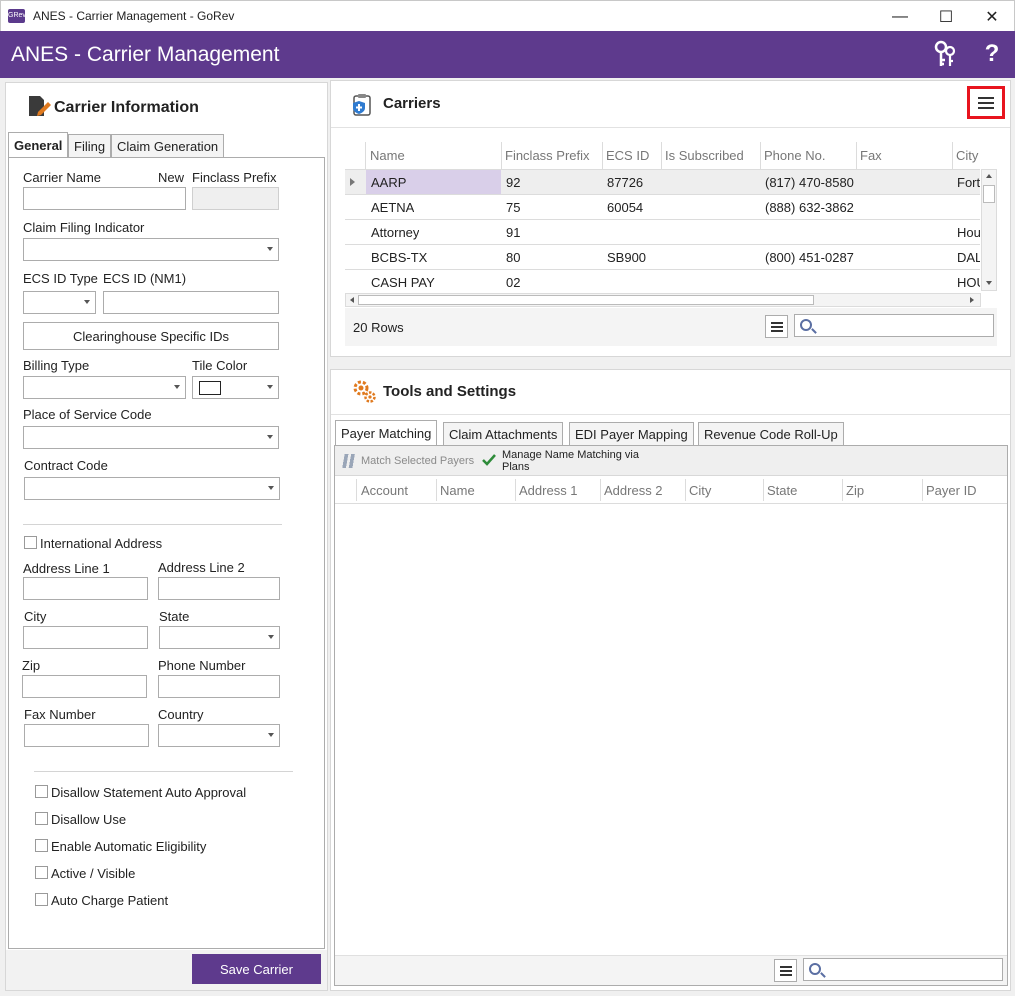  What do you see at coordinates (894, 325) in the screenshot?
I see `carriers-search-input` at bounding box center [894, 325].